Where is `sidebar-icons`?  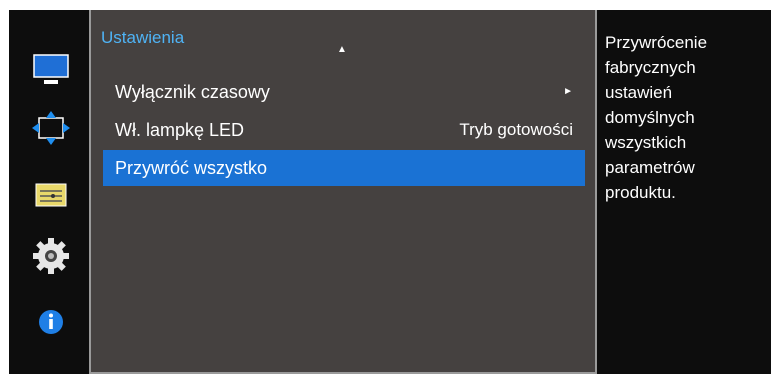 sidebar-icons is located at coordinates (49, 192).